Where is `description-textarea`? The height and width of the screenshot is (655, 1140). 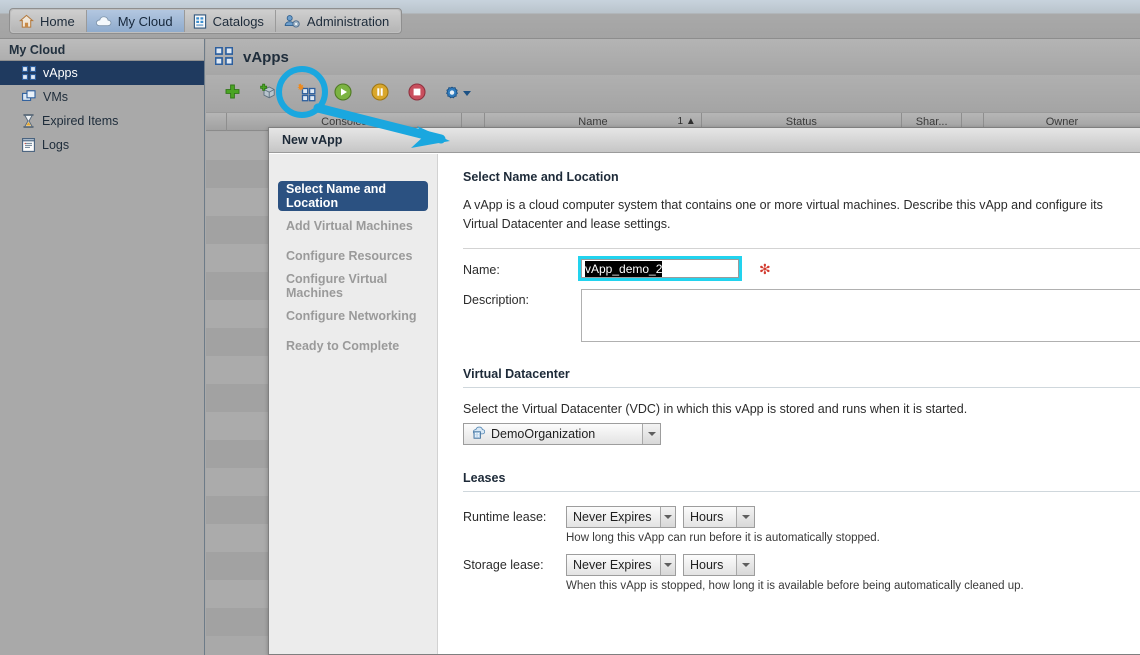
description-textarea is located at coordinates (860, 315).